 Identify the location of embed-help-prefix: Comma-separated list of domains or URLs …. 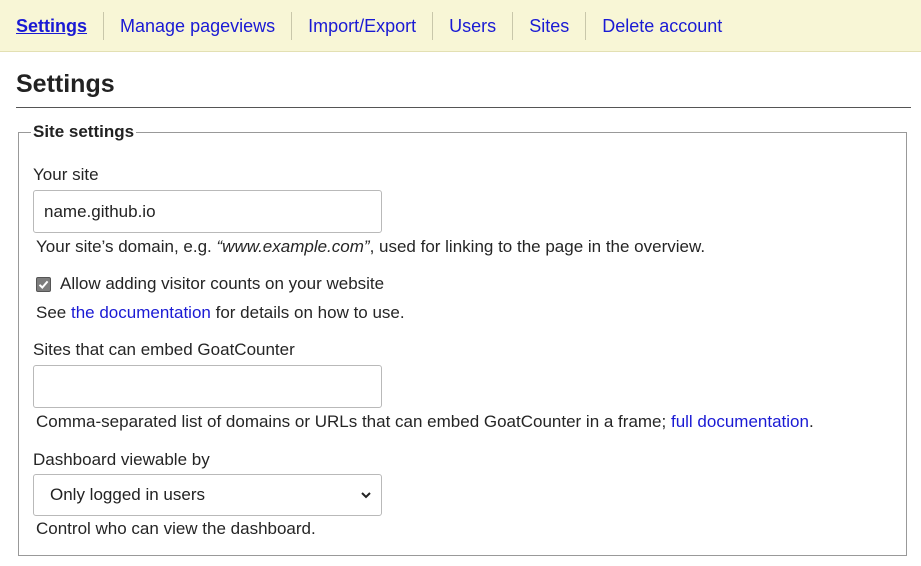
(353, 421).